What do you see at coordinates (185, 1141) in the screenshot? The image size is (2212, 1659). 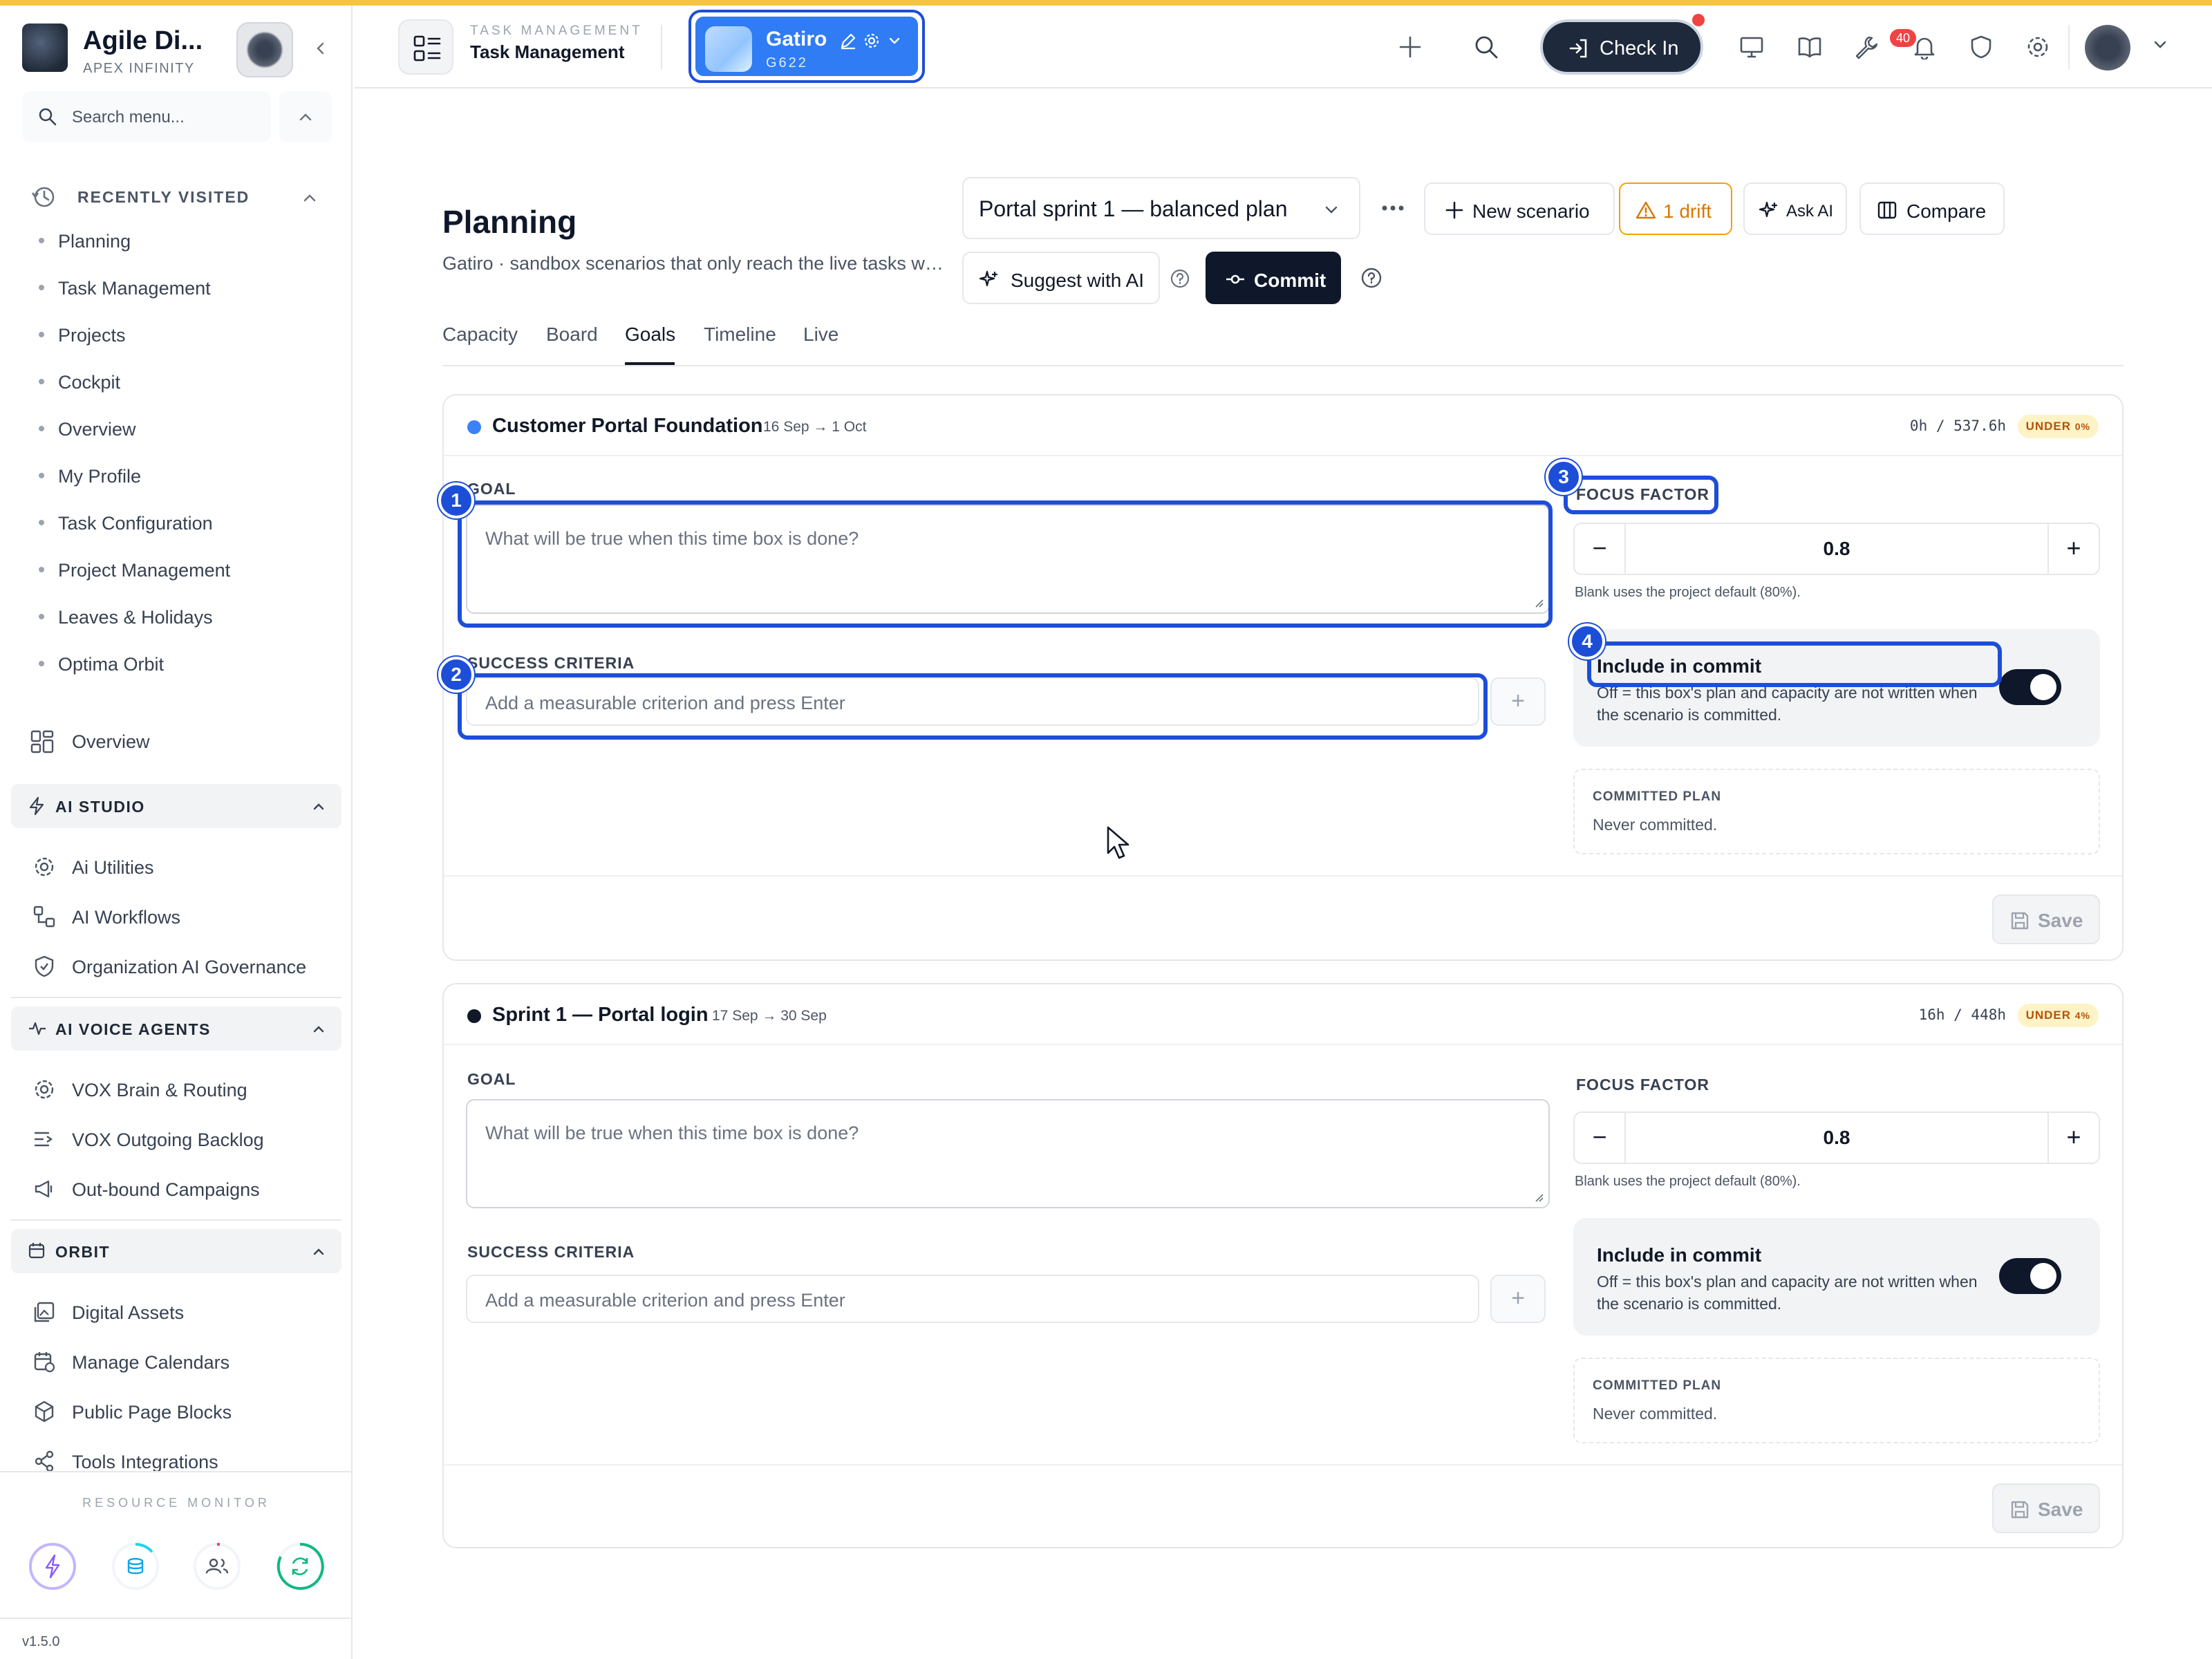 I see `sidebar-item-vox-backlog: VOX Outgoing Backlog` at bounding box center [185, 1141].